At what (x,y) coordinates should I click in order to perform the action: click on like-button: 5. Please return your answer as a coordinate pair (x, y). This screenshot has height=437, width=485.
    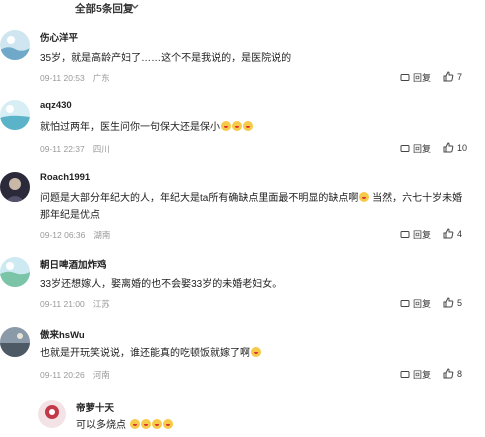
    Looking at the image, I should click on (452, 302).